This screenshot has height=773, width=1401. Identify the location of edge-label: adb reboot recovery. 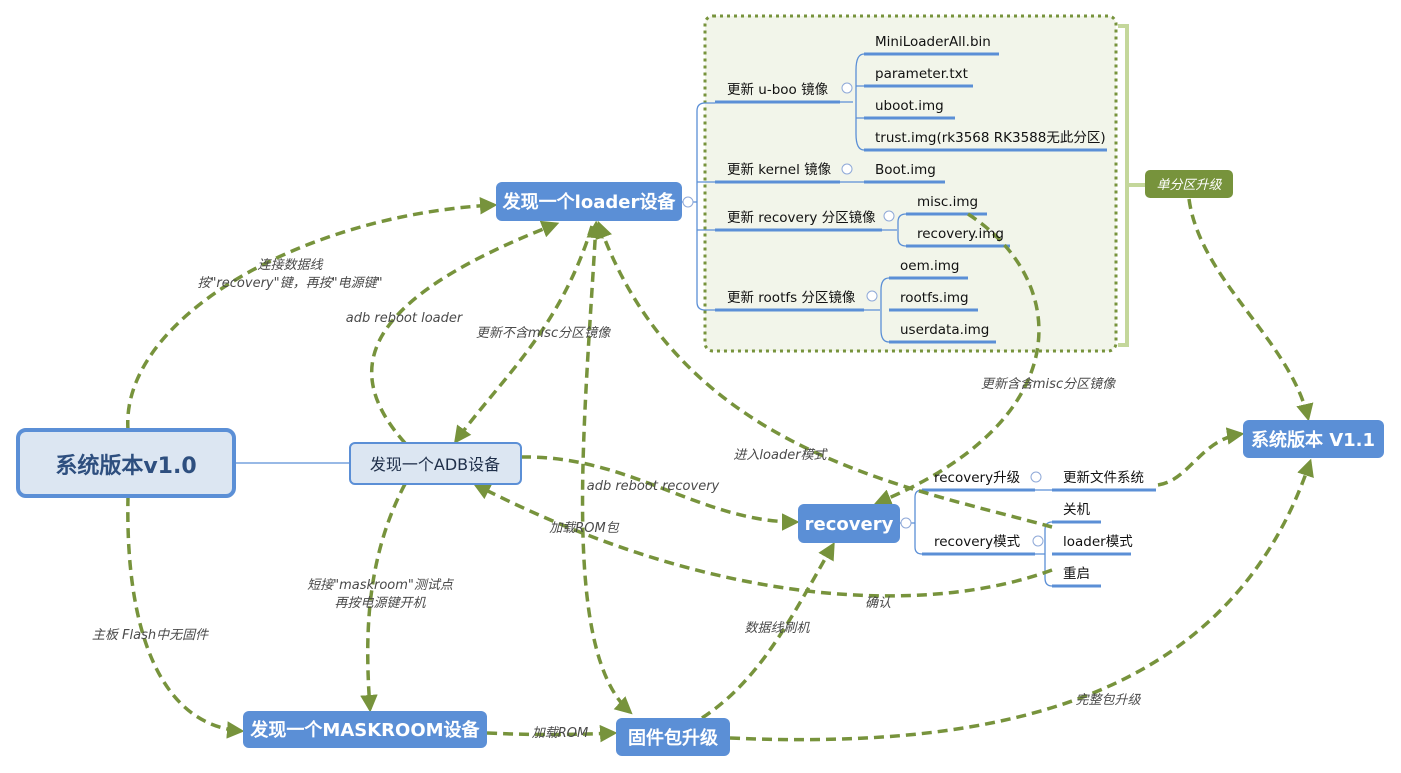
(653, 486).